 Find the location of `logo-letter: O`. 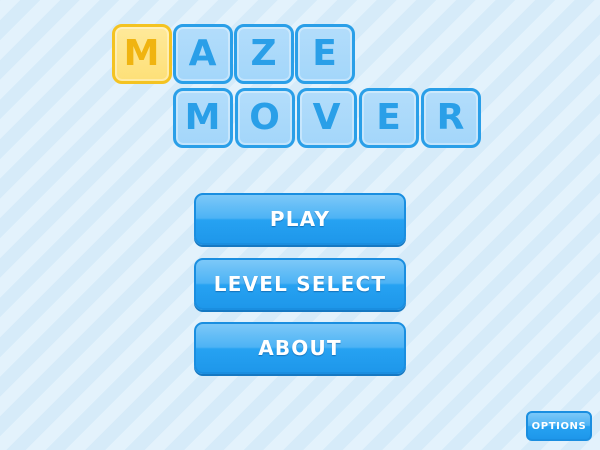

logo-letter: O is located at coordinates (265, 117).